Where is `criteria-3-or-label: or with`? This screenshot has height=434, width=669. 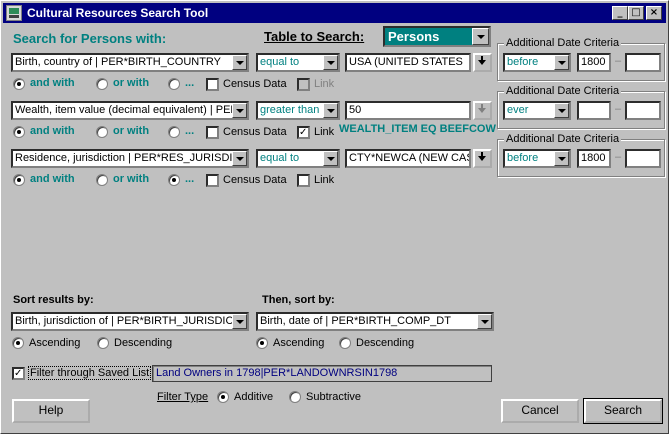
criteria-3-or-label: or with is located at coordinates (131, 179).